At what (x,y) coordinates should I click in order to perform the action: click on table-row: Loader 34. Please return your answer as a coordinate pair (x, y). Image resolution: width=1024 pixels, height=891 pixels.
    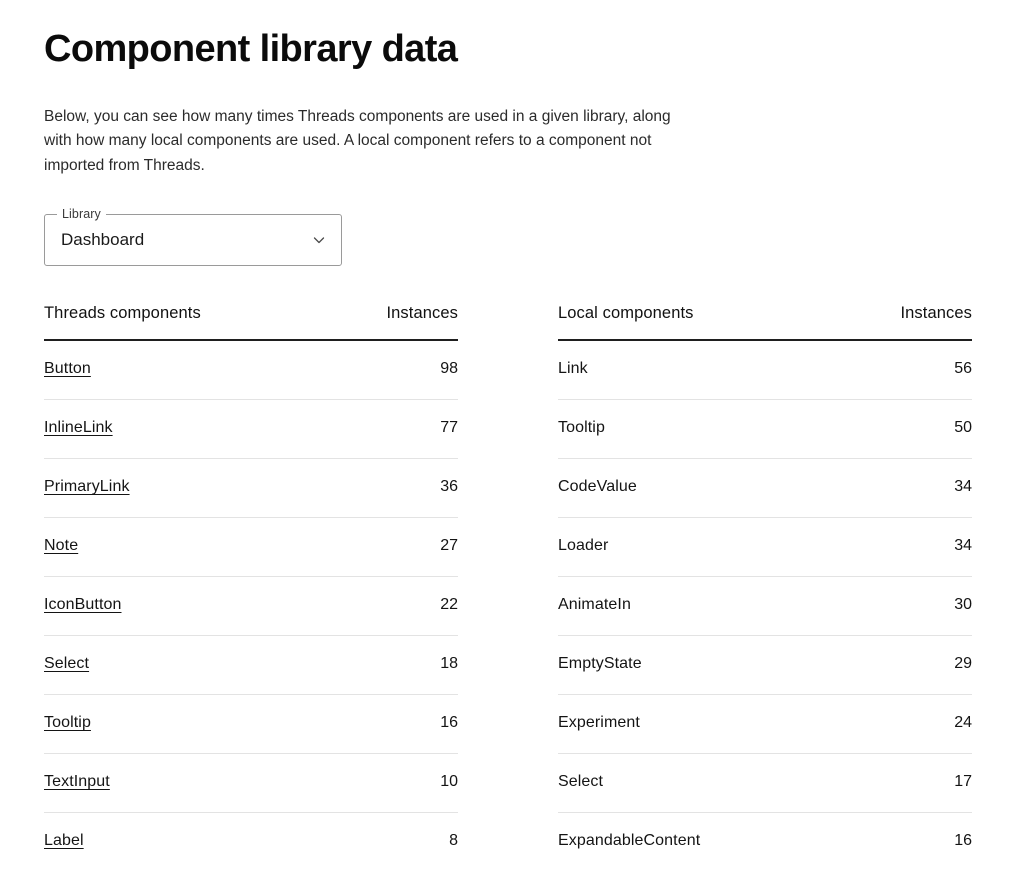
    Looking at the image, I should click on (765, 548).